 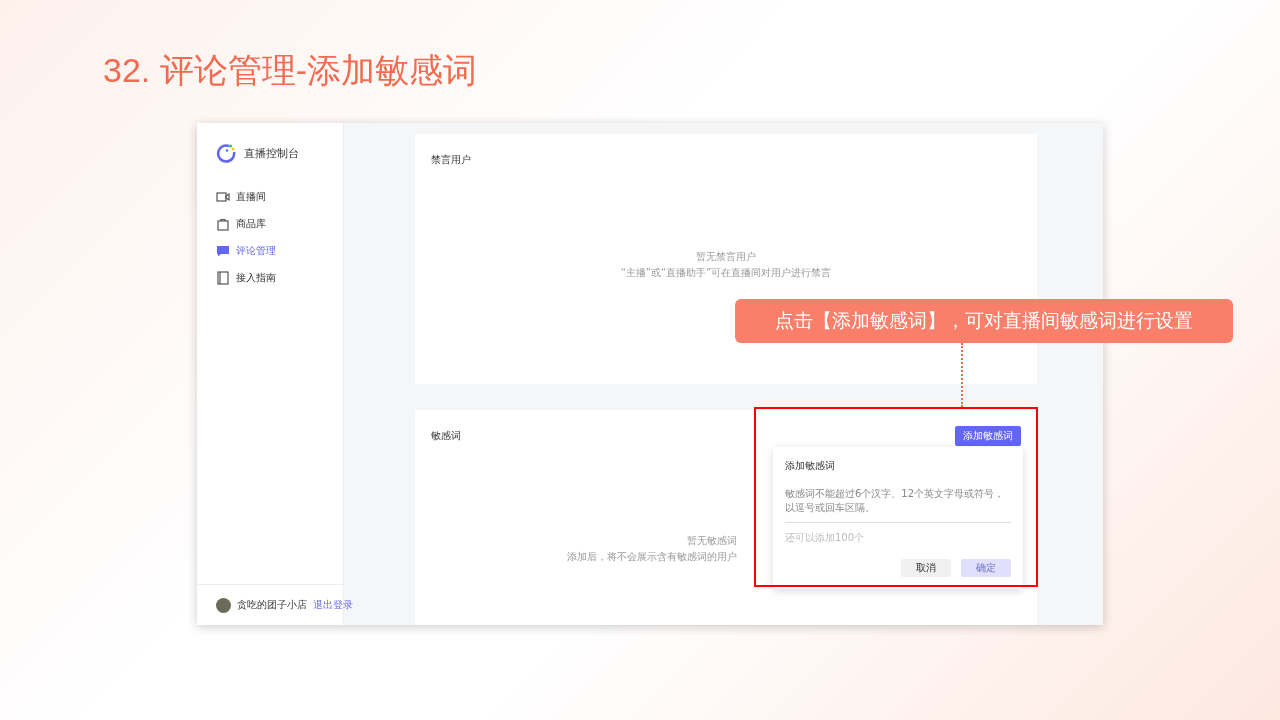 I want to click on empty-hint: “主播”或“直播助手”可在直播间对用户进行禁言, so click(x=726, y=273).